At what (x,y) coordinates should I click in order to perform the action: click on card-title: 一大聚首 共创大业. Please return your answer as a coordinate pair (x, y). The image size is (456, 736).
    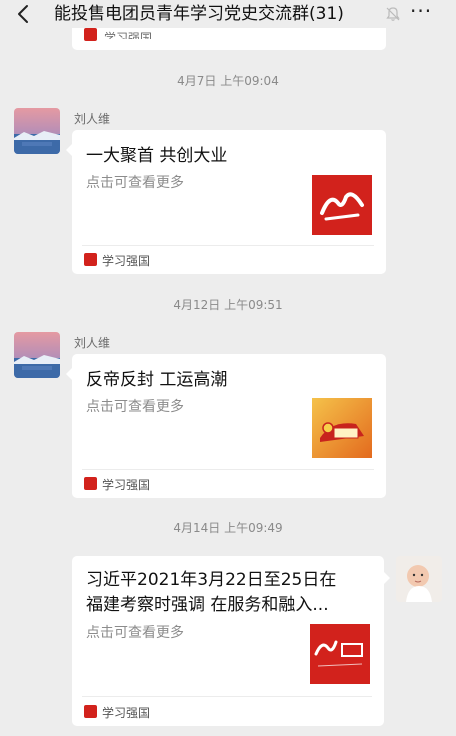
    Looking at the image, I should click on (157, 156).